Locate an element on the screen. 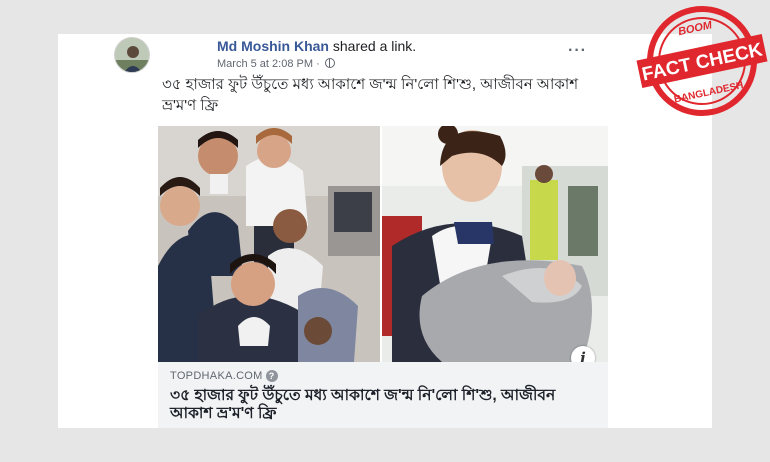  fact-check-badge: BOOM FACT CHECK BANGLADESH is located at coordinates (702, 61).